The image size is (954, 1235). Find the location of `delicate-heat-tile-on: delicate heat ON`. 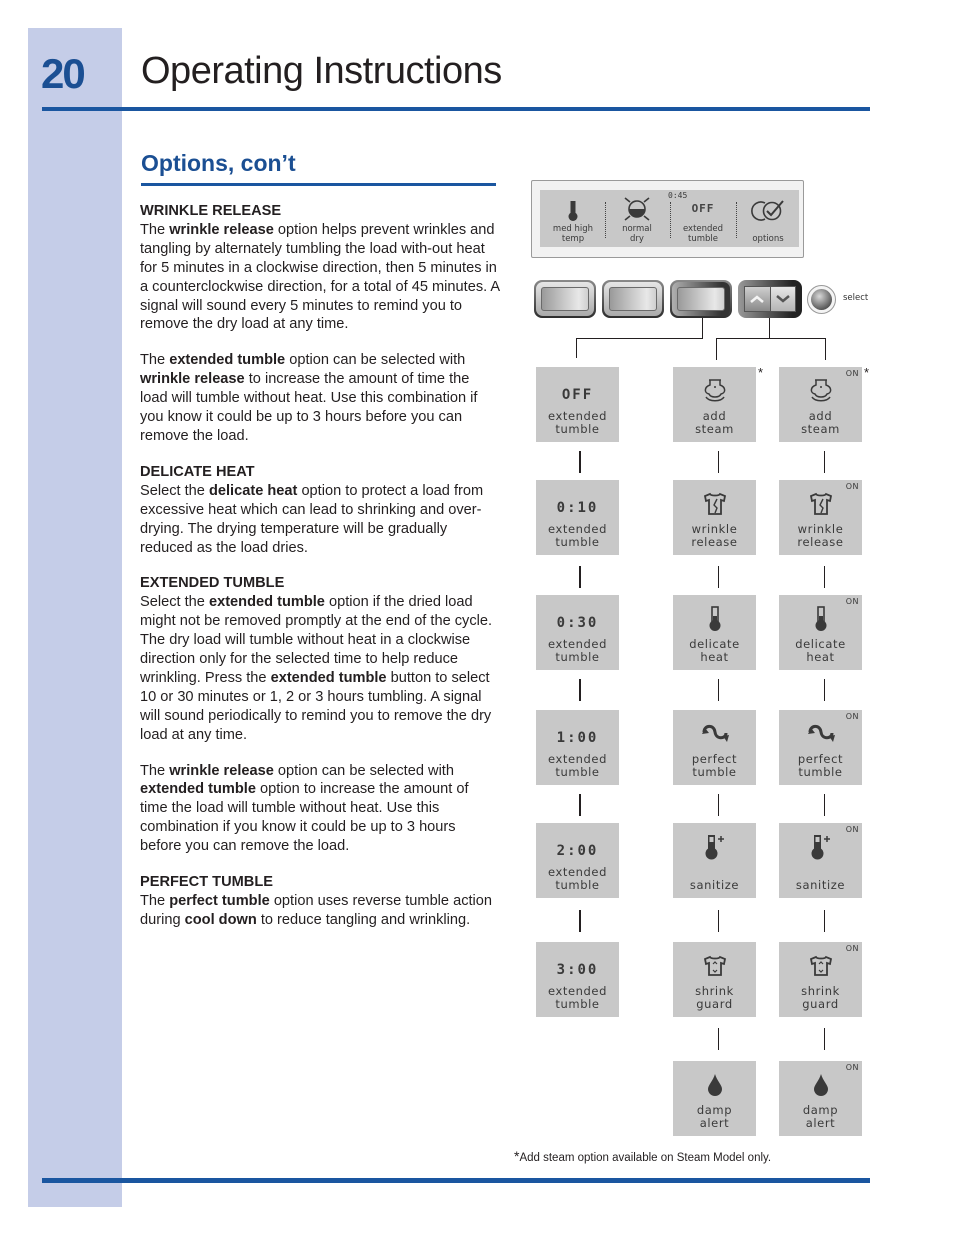

delicate-heat-tile-on: delicate heat ON is located at coordinates (820, 632).